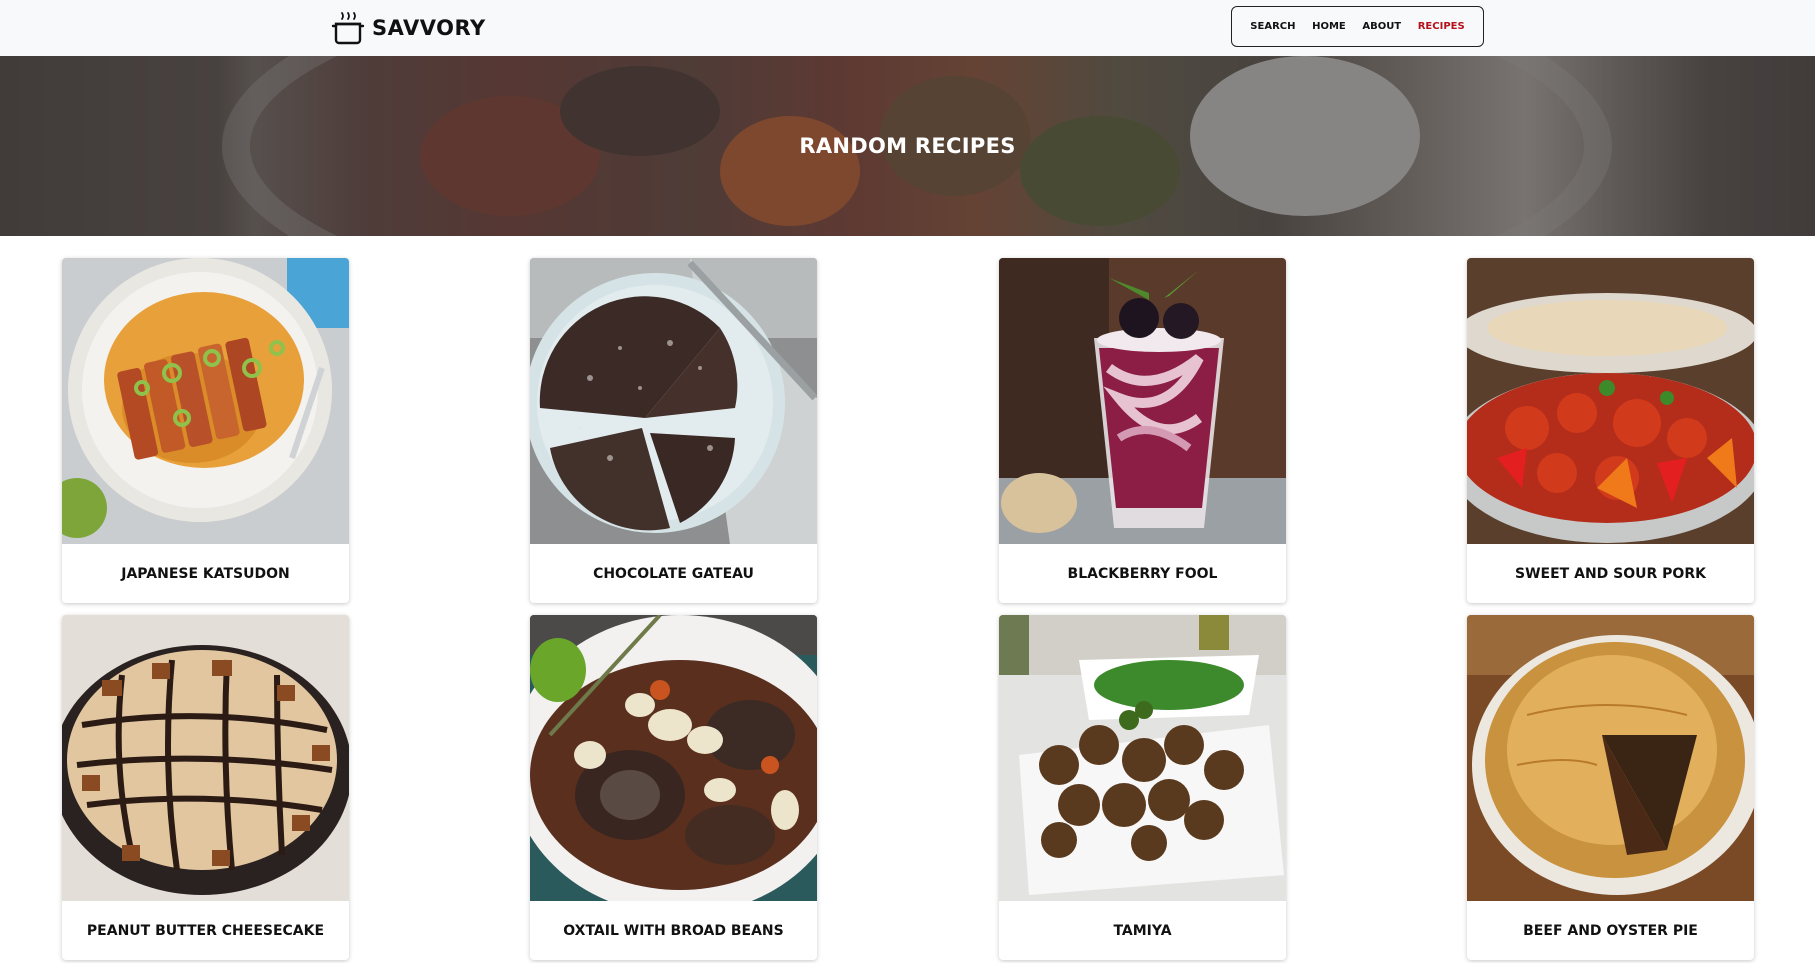 The height and width of the screenshot is (963, 1815). I want to click on recipe-title: OXTAIL WITH BROAD BEANS, so click(673, 930).